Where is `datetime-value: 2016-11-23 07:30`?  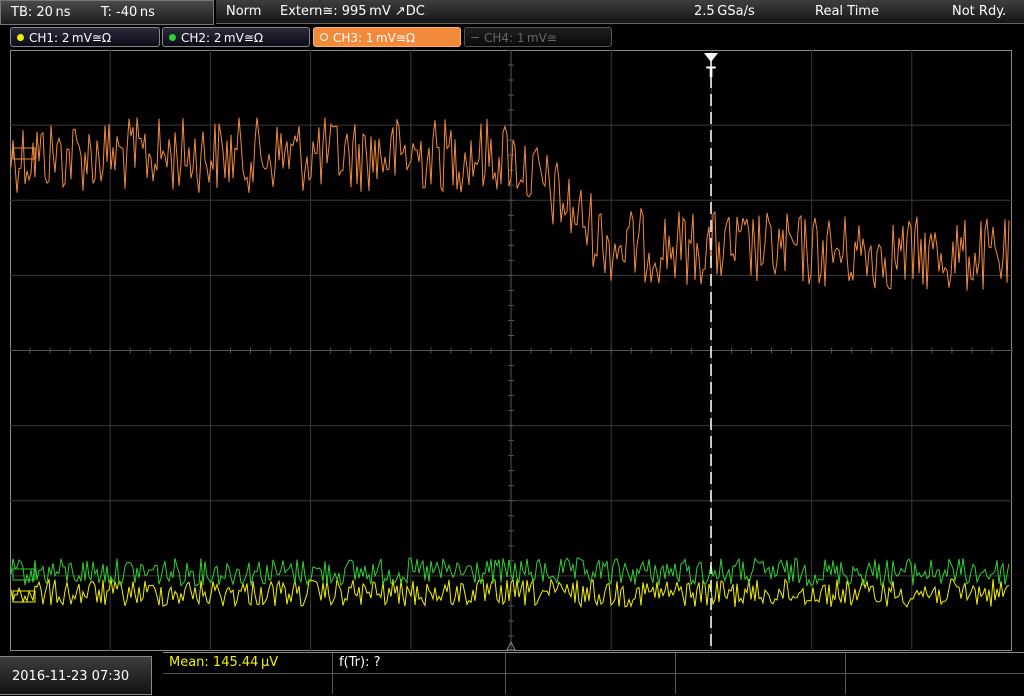
datetime-value: 2016-11-23 07:30 is located at coordinates (71, 676).